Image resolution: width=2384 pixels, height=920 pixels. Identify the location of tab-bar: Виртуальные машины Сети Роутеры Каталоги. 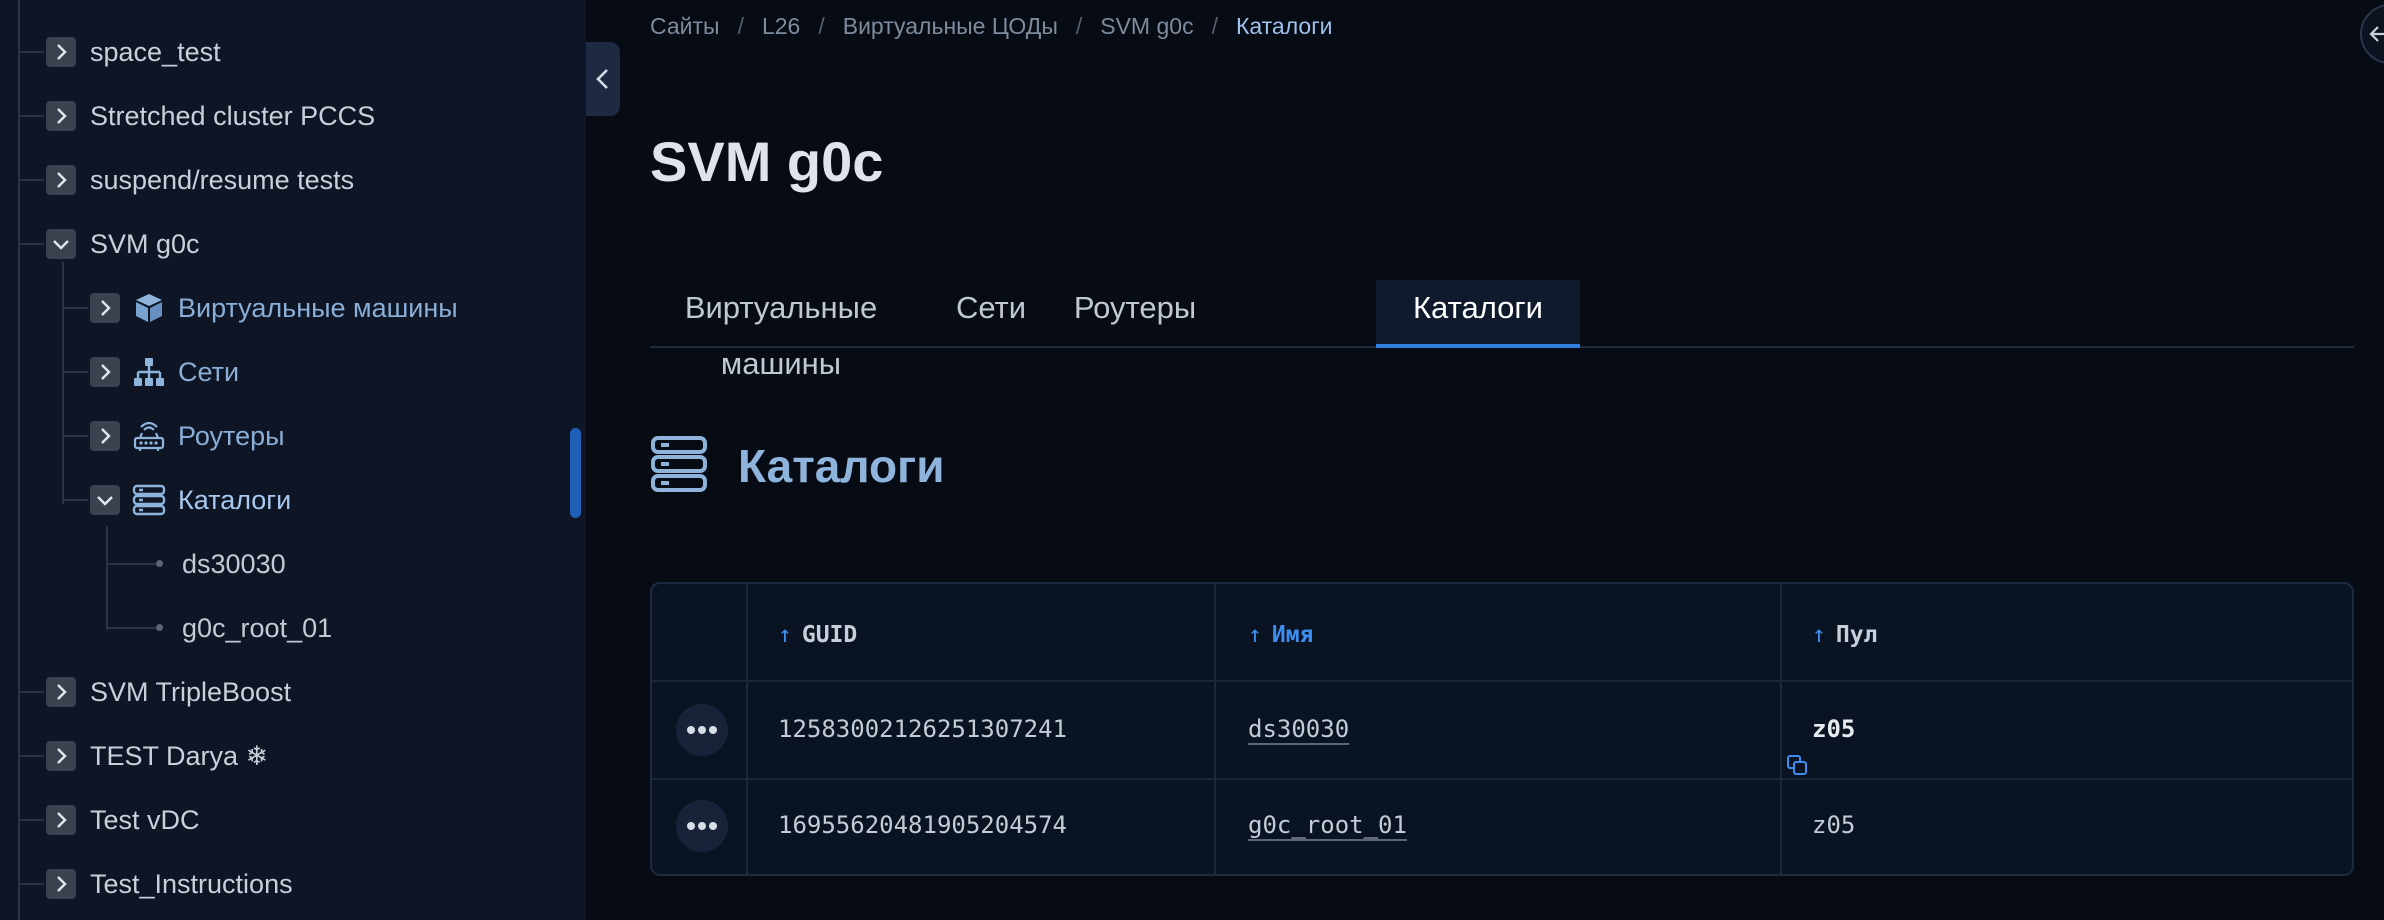
(1502, 330).